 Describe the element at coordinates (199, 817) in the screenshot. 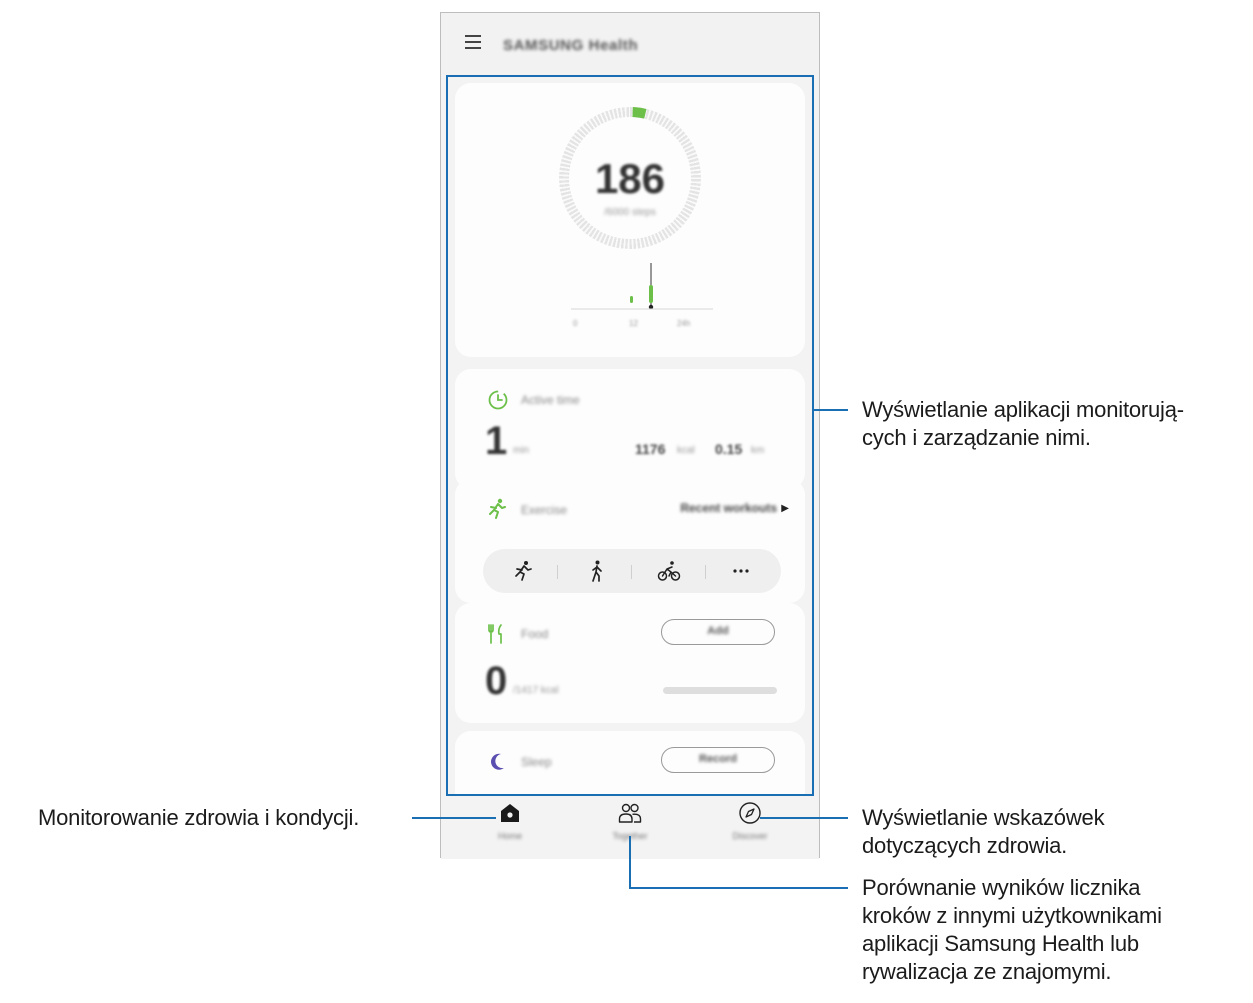

I see `callout-home: Monitorowanie zdrowia i kondycji.` at that location.